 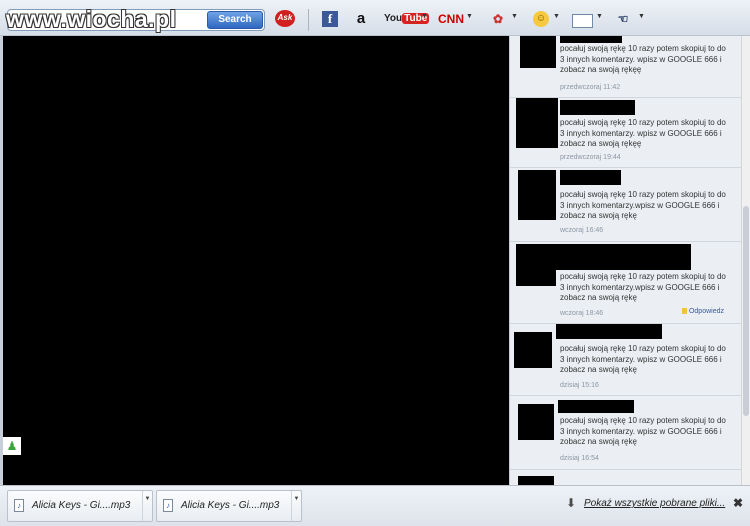 What do you see at coordinates (746, 311) in the screenshot?
I see `scrollbar-thumb` at bounding box center [746, 311].